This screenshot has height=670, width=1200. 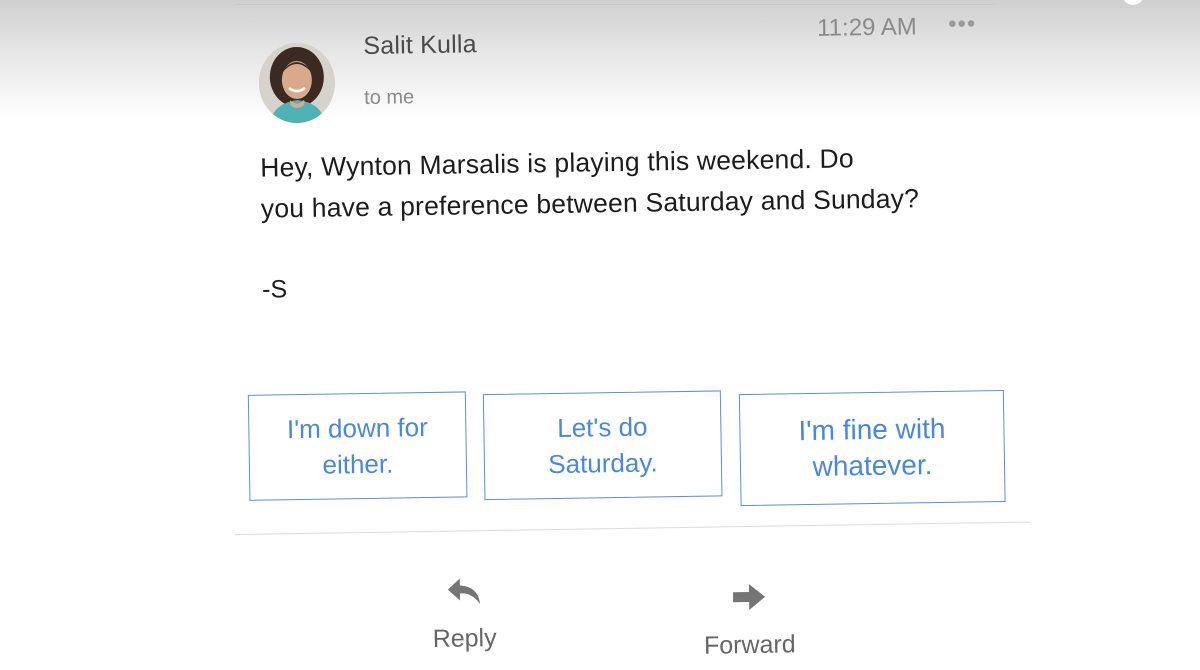 What do you see at coordinates (872, 429) in the screenshot?
I see `chip-label-line: I'm fine with` at bounding box center [872, 429].